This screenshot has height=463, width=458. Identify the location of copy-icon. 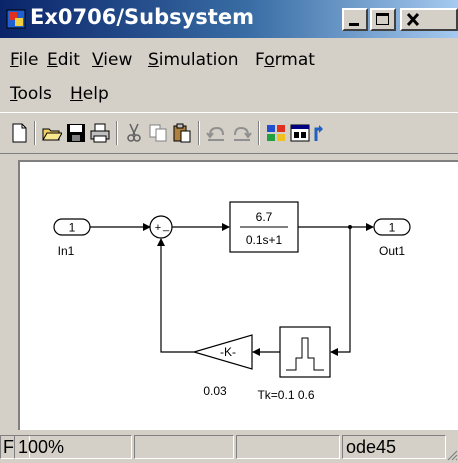
(158, 133).